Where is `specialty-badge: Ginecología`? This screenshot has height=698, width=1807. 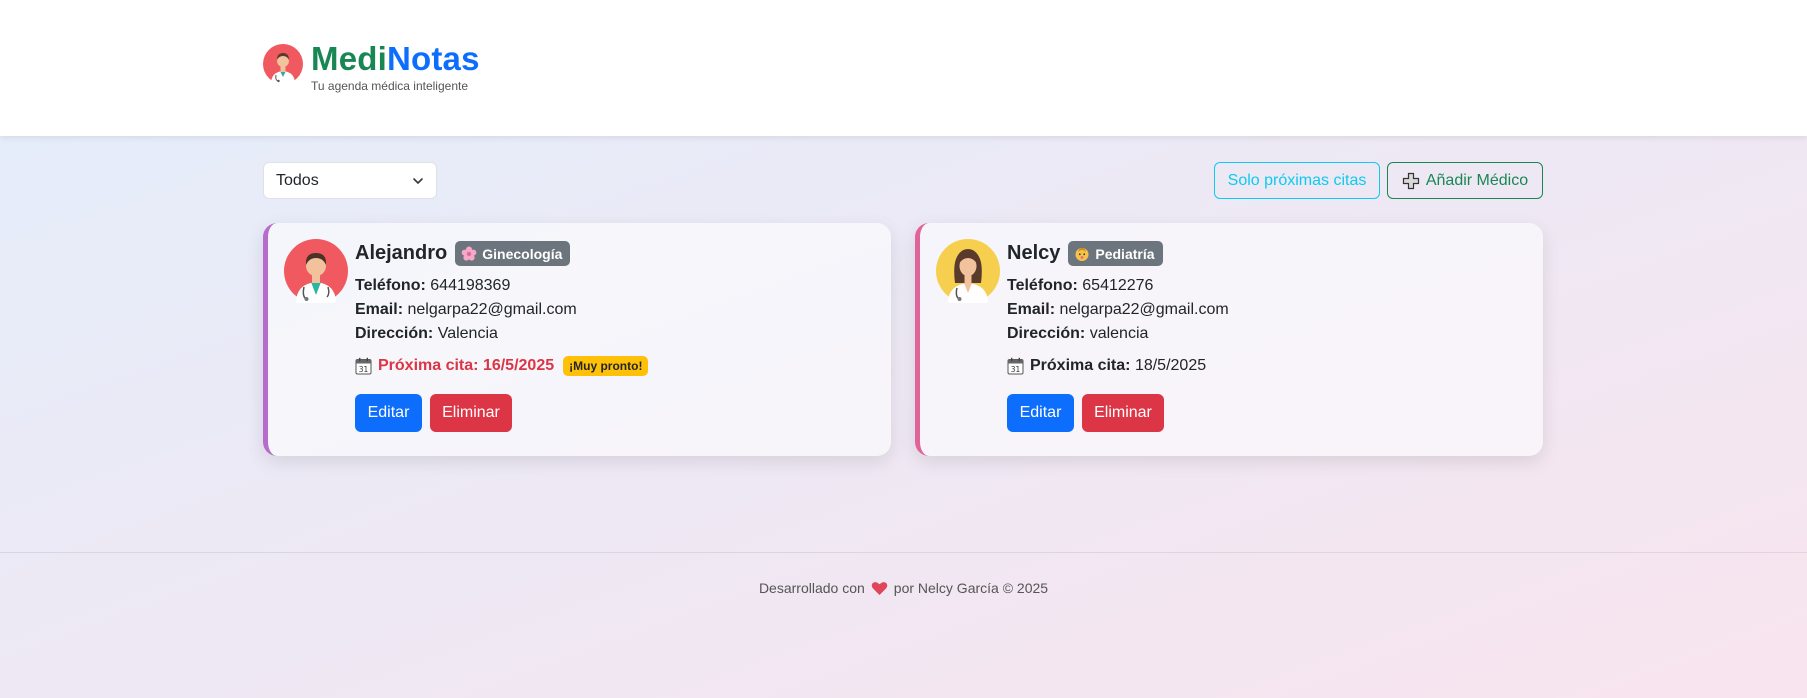
specialty-badge: Ginecología is located at coordinates (513, 253).